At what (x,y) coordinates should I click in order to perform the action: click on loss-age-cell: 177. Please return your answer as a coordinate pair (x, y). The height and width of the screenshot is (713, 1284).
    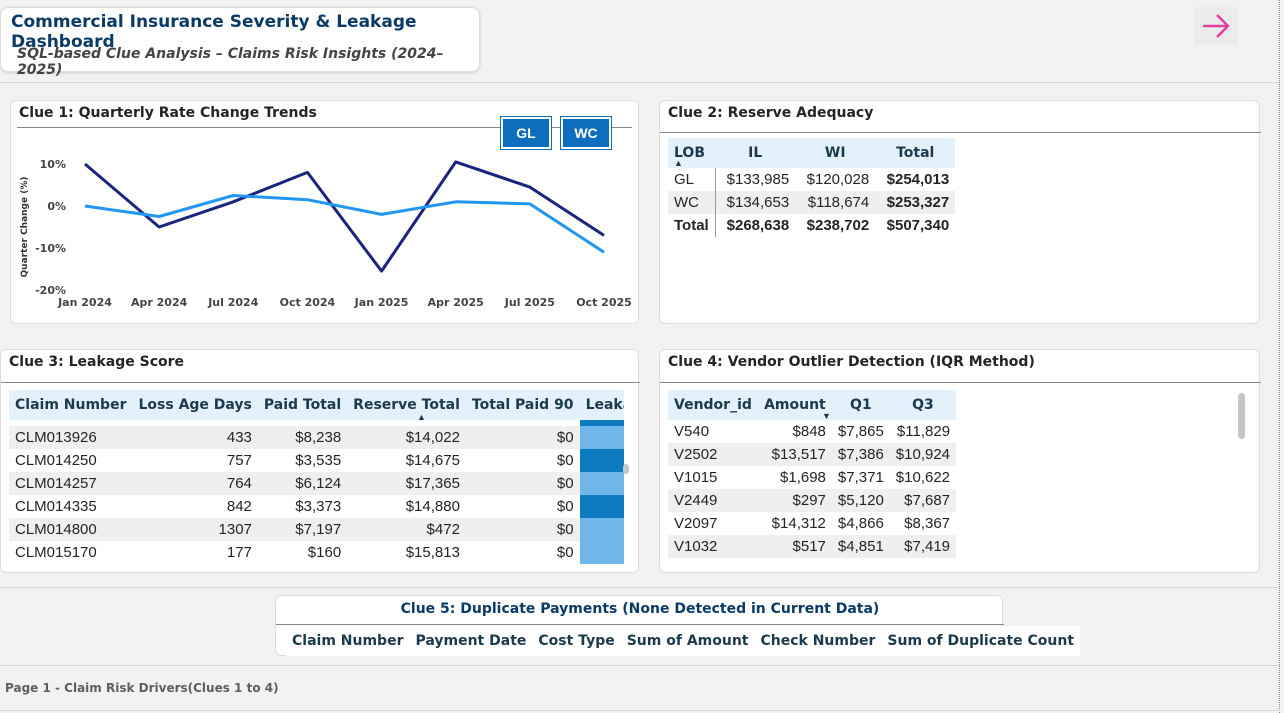
    Looking at the image, I should click on (195, 552).